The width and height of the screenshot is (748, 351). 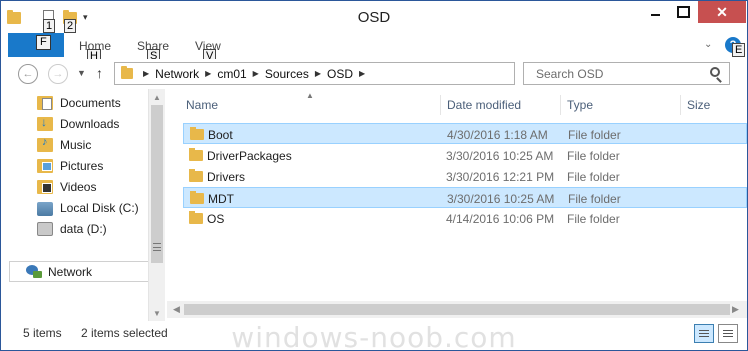 What do you see at coordinates (157, 247) in the screenshot?
I see `scrollbar-grip-icon` at bounding box center [157, 247].